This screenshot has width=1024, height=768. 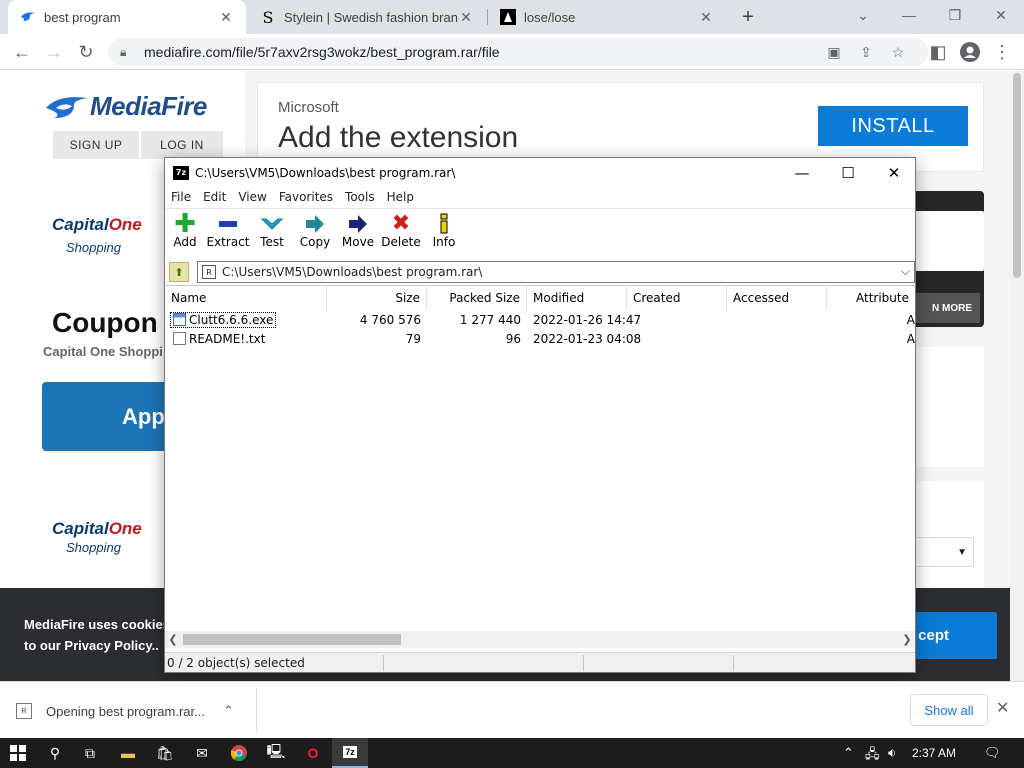 I want to click on scroll-left-icon: ❮, so click(x=173, y=639).